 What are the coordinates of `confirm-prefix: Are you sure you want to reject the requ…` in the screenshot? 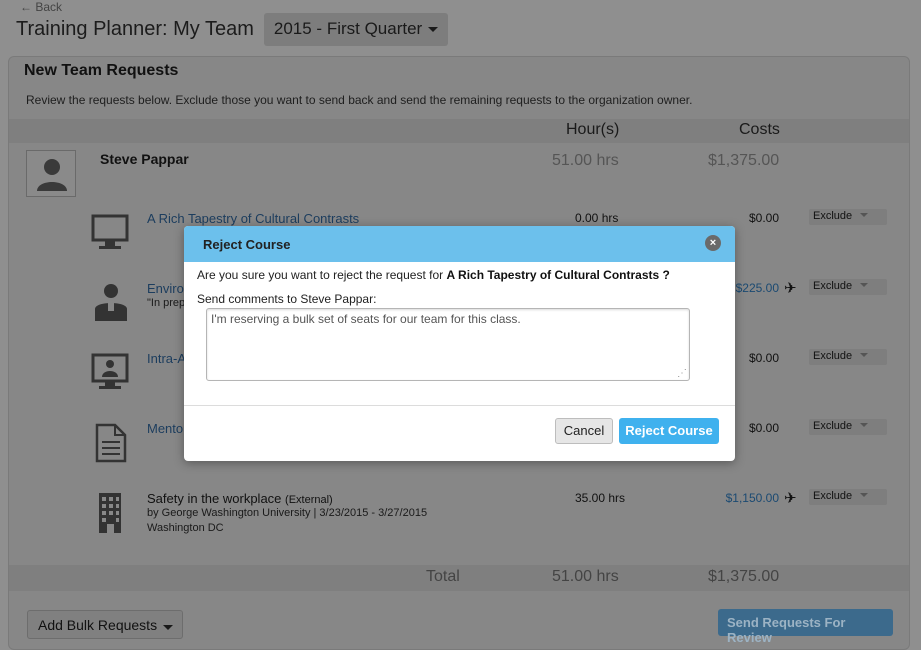 It's located at (322, 275).